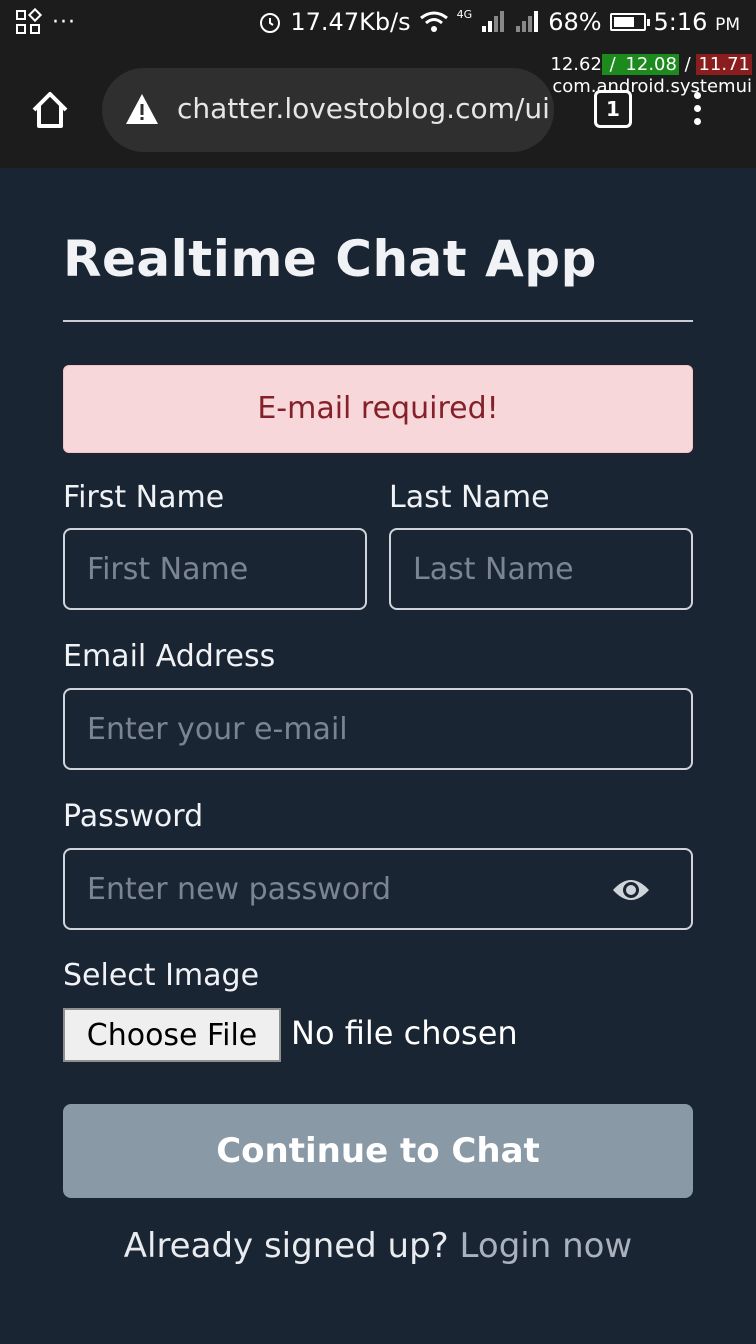  What do you see at coordinates (286, 1246) in the screenshot?
I see `login-prompt-text: Already signed up?` at bounding box center [286, 1246].